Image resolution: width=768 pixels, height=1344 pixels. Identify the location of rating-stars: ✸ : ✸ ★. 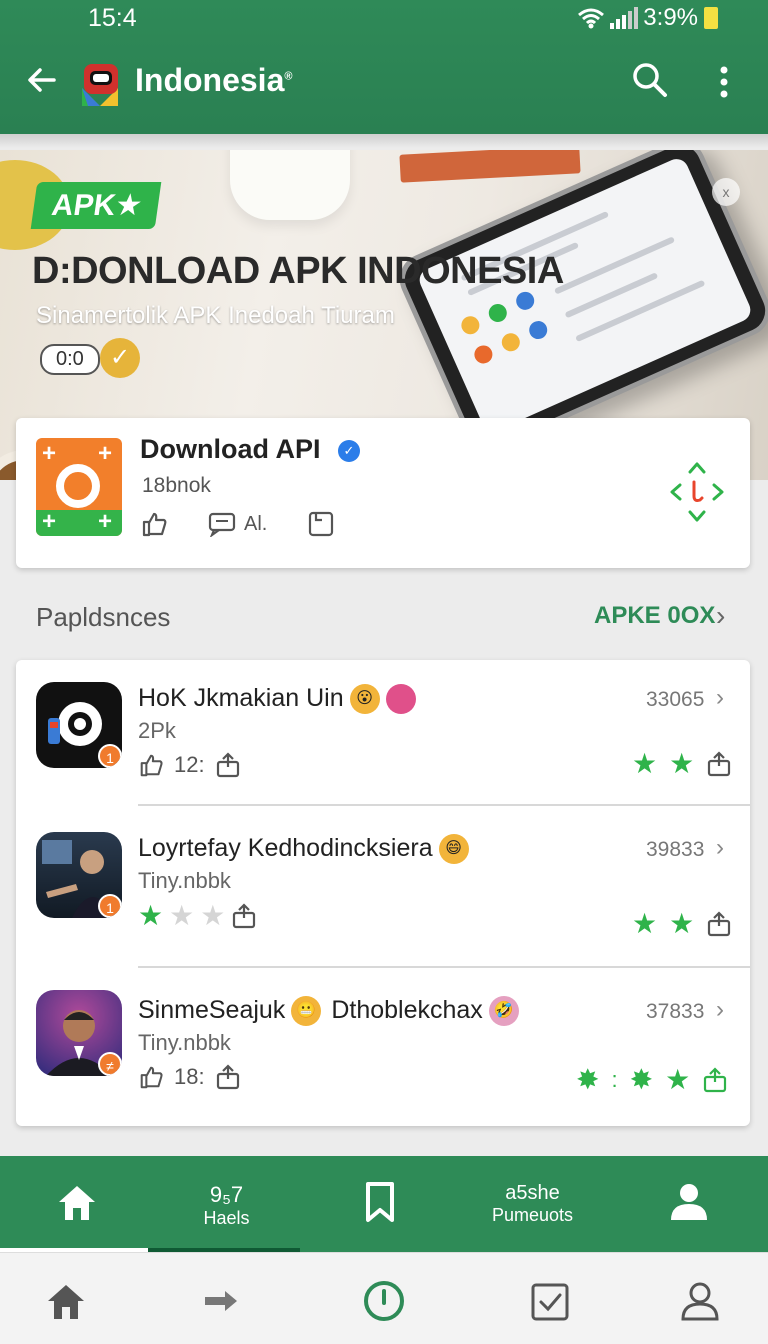
(652, 1080).